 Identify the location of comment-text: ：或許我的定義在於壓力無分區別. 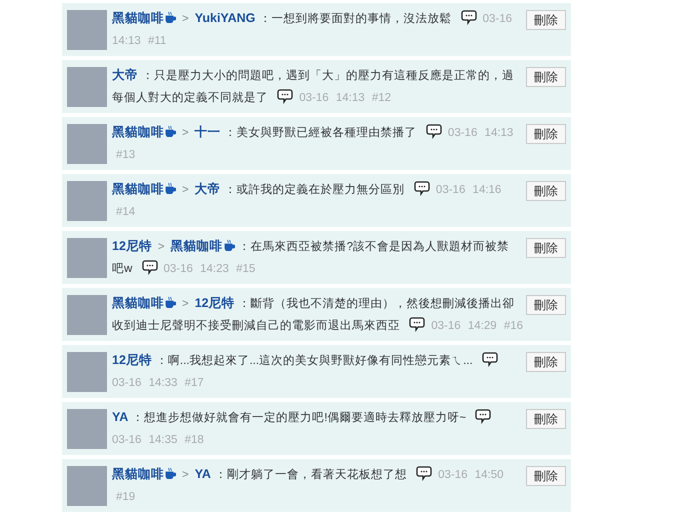
(314, 190).